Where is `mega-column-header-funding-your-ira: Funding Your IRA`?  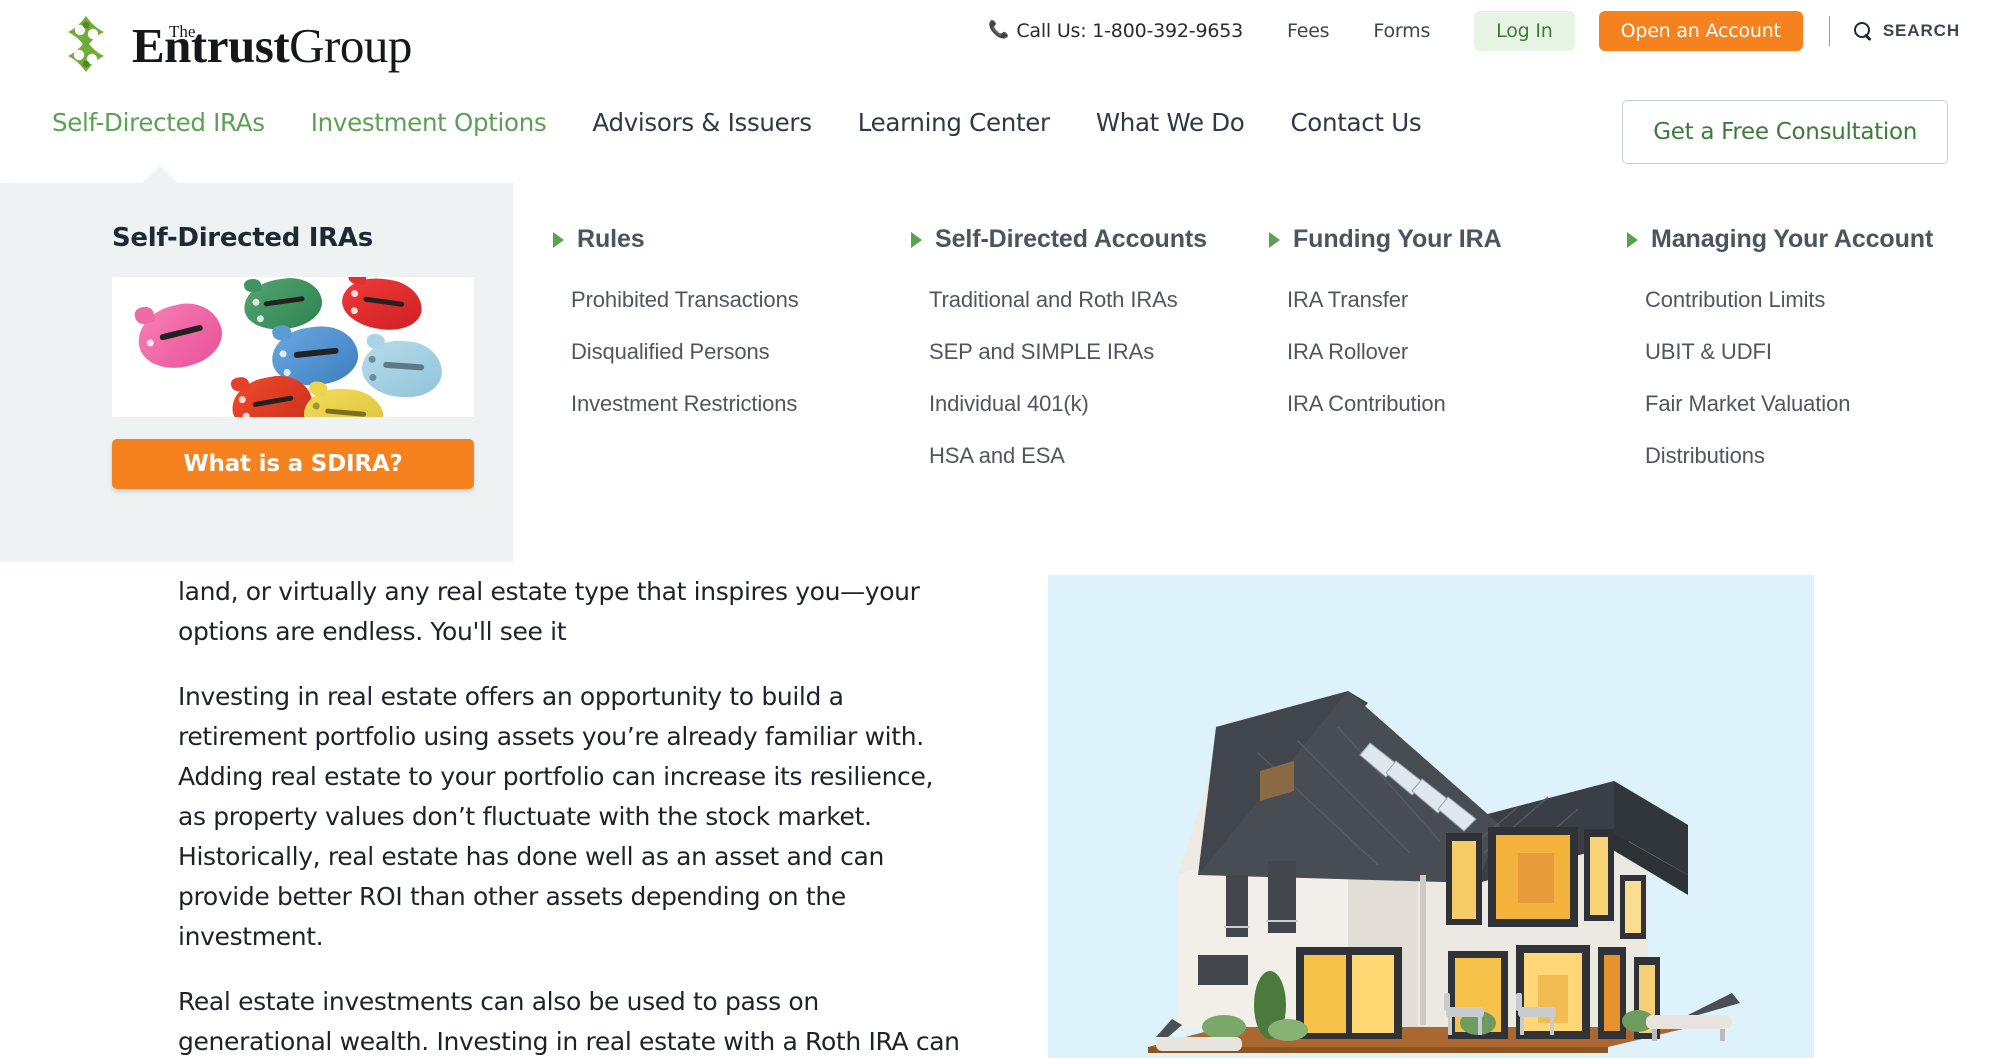 mega-column-header-funding-your-ira: Funding Your IRA is located at coordinates (1429, 239).